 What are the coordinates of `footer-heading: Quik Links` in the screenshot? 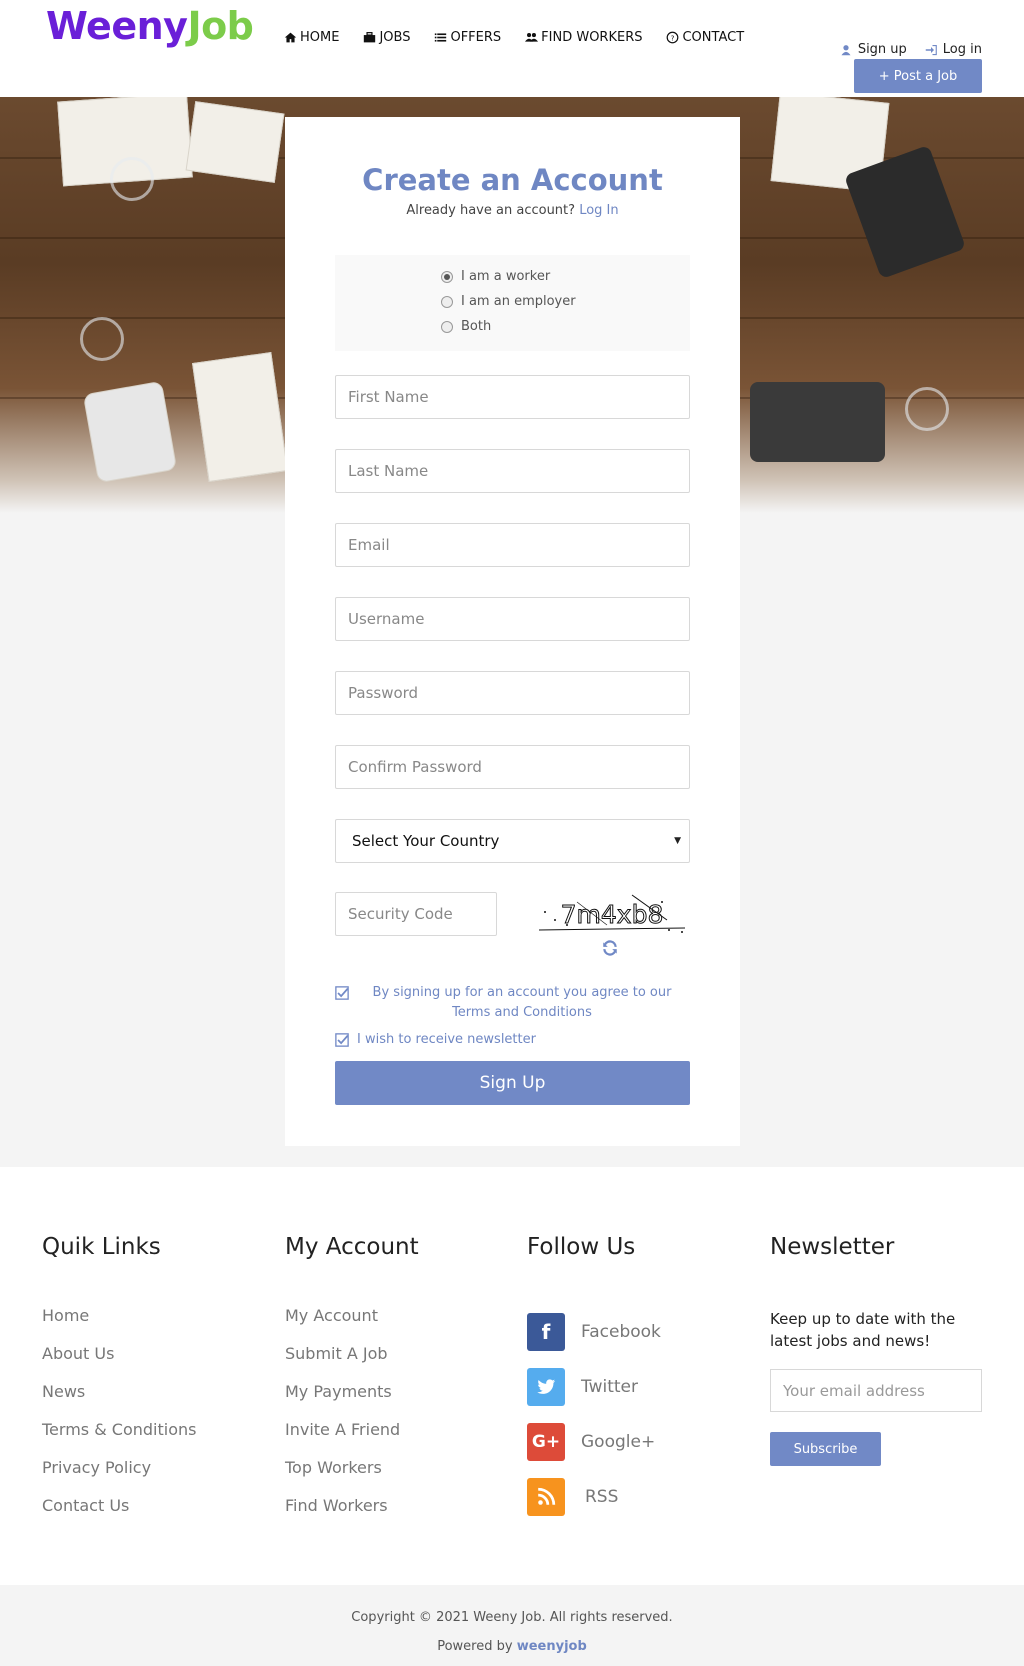 It's located at (101, 1247).